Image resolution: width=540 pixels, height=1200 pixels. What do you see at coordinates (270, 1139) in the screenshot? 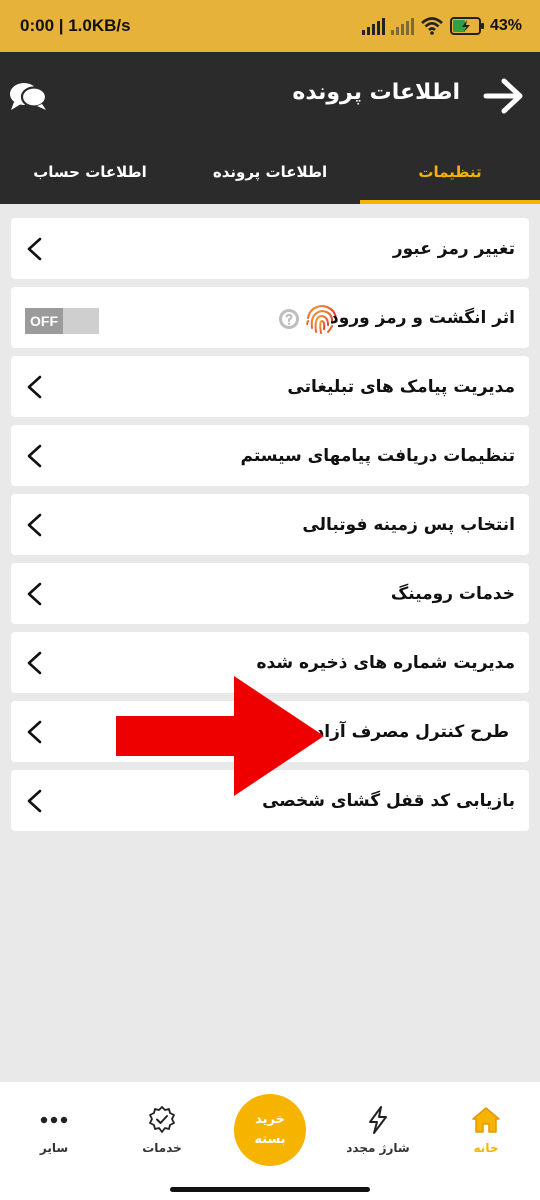
I see `buy-label-2: بسته` at bounding box center [270, 1139].